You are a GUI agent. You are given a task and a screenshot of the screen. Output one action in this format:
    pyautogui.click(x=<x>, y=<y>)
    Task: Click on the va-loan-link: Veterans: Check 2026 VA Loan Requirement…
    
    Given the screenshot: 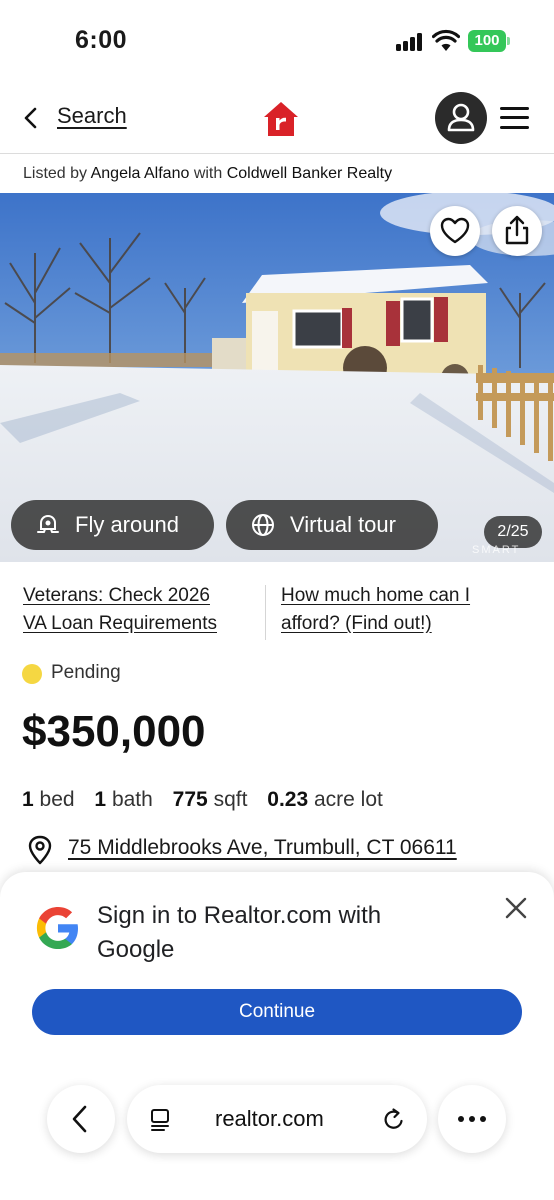 What is the action you would take?
    pyautogui.click(x=138, y=610)
    